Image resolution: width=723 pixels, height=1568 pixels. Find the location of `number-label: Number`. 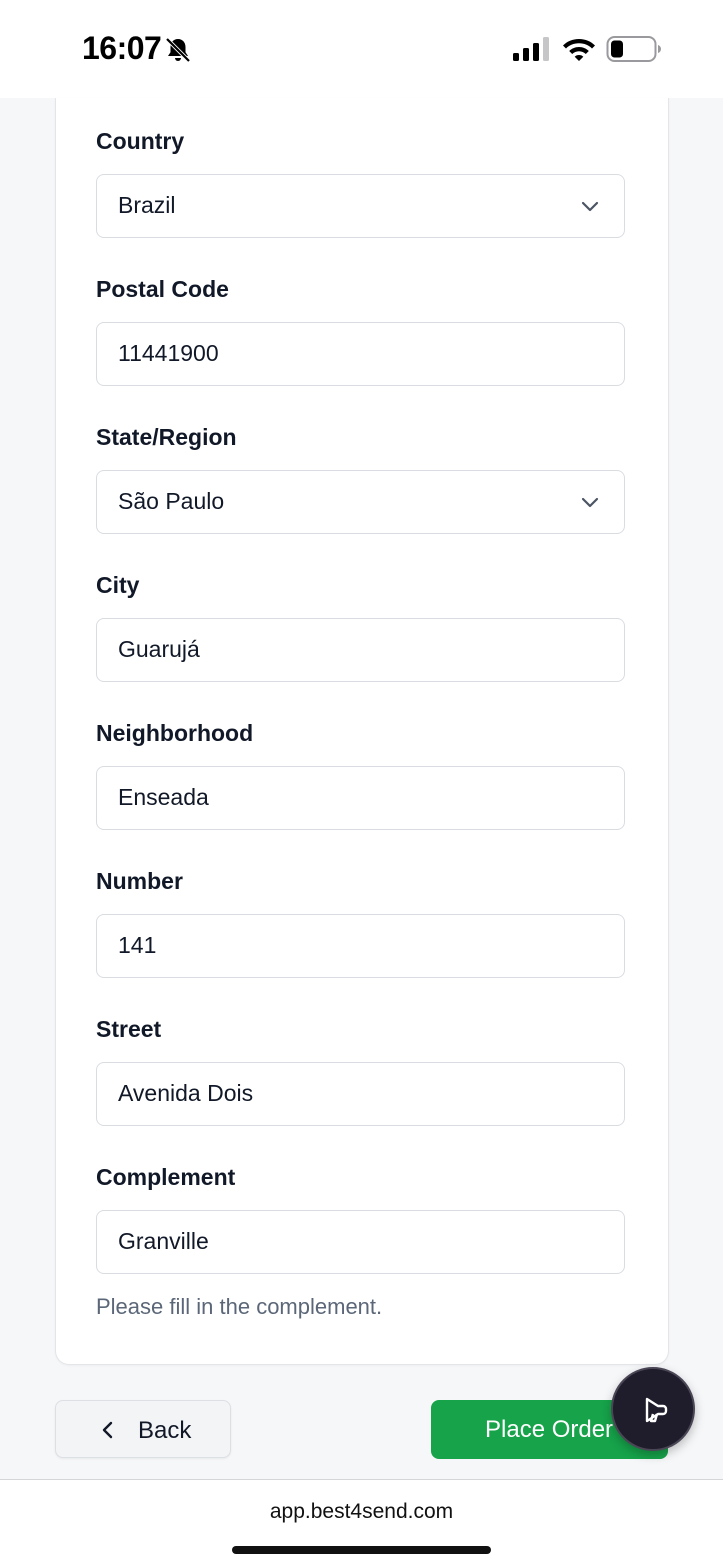

number-label: Number is located at coordinates (139, 881).